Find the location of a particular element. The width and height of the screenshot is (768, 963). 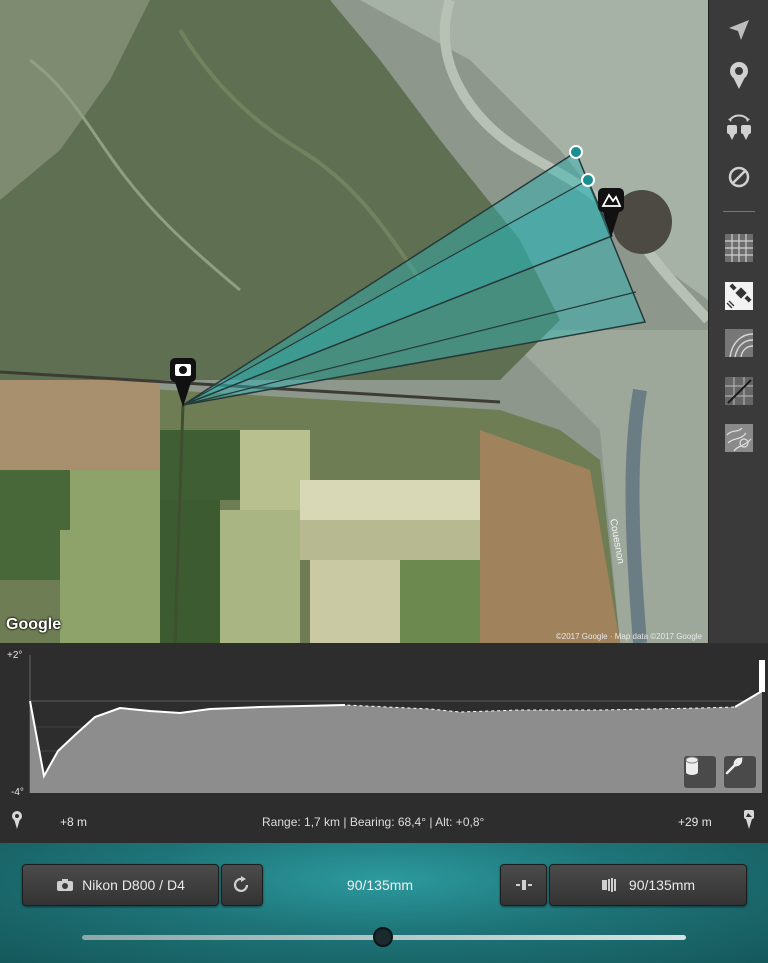

cone-handle-inner is located at coordinates (588, 180).